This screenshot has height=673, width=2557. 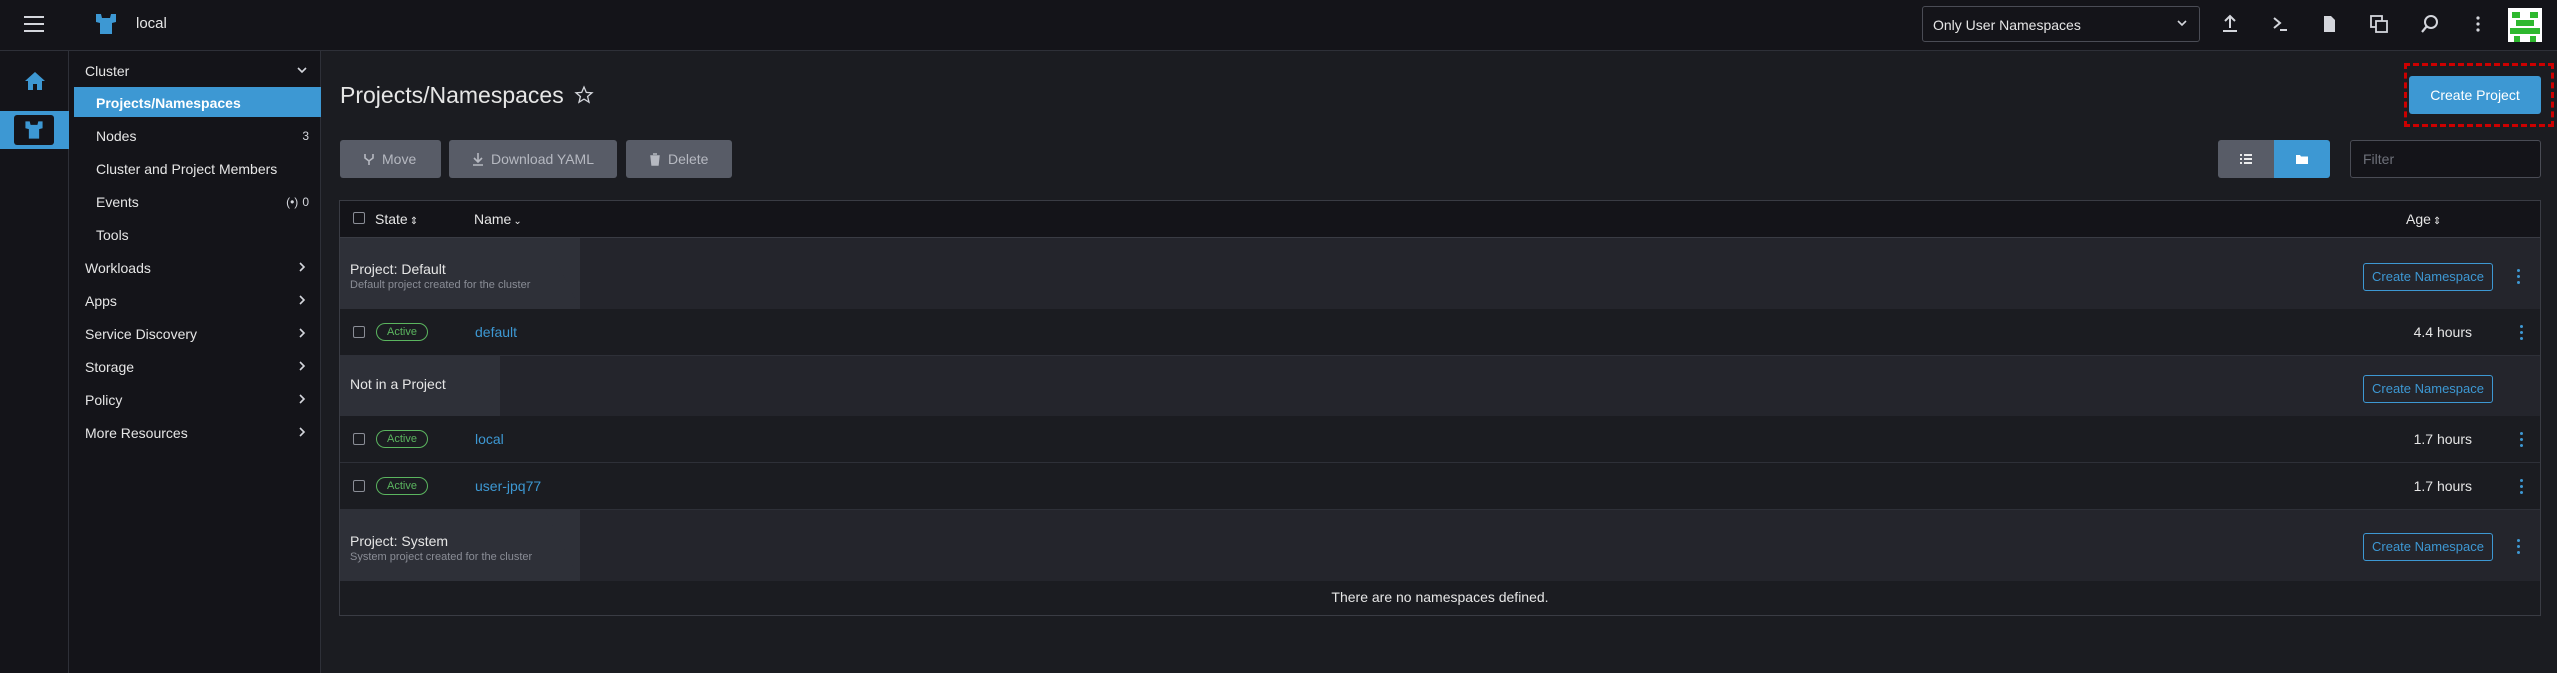 I want to click on folder-icon, so click(x=2302, y=159).